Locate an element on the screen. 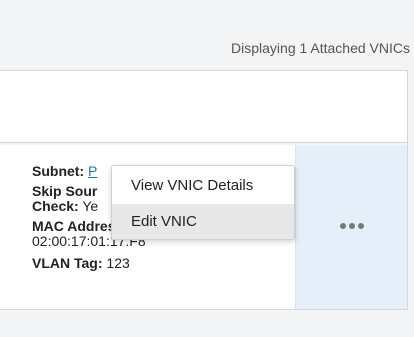 This screenshot has height=337, width=414. skip-source-check-label: Check: is located at coordinates (55, 206).